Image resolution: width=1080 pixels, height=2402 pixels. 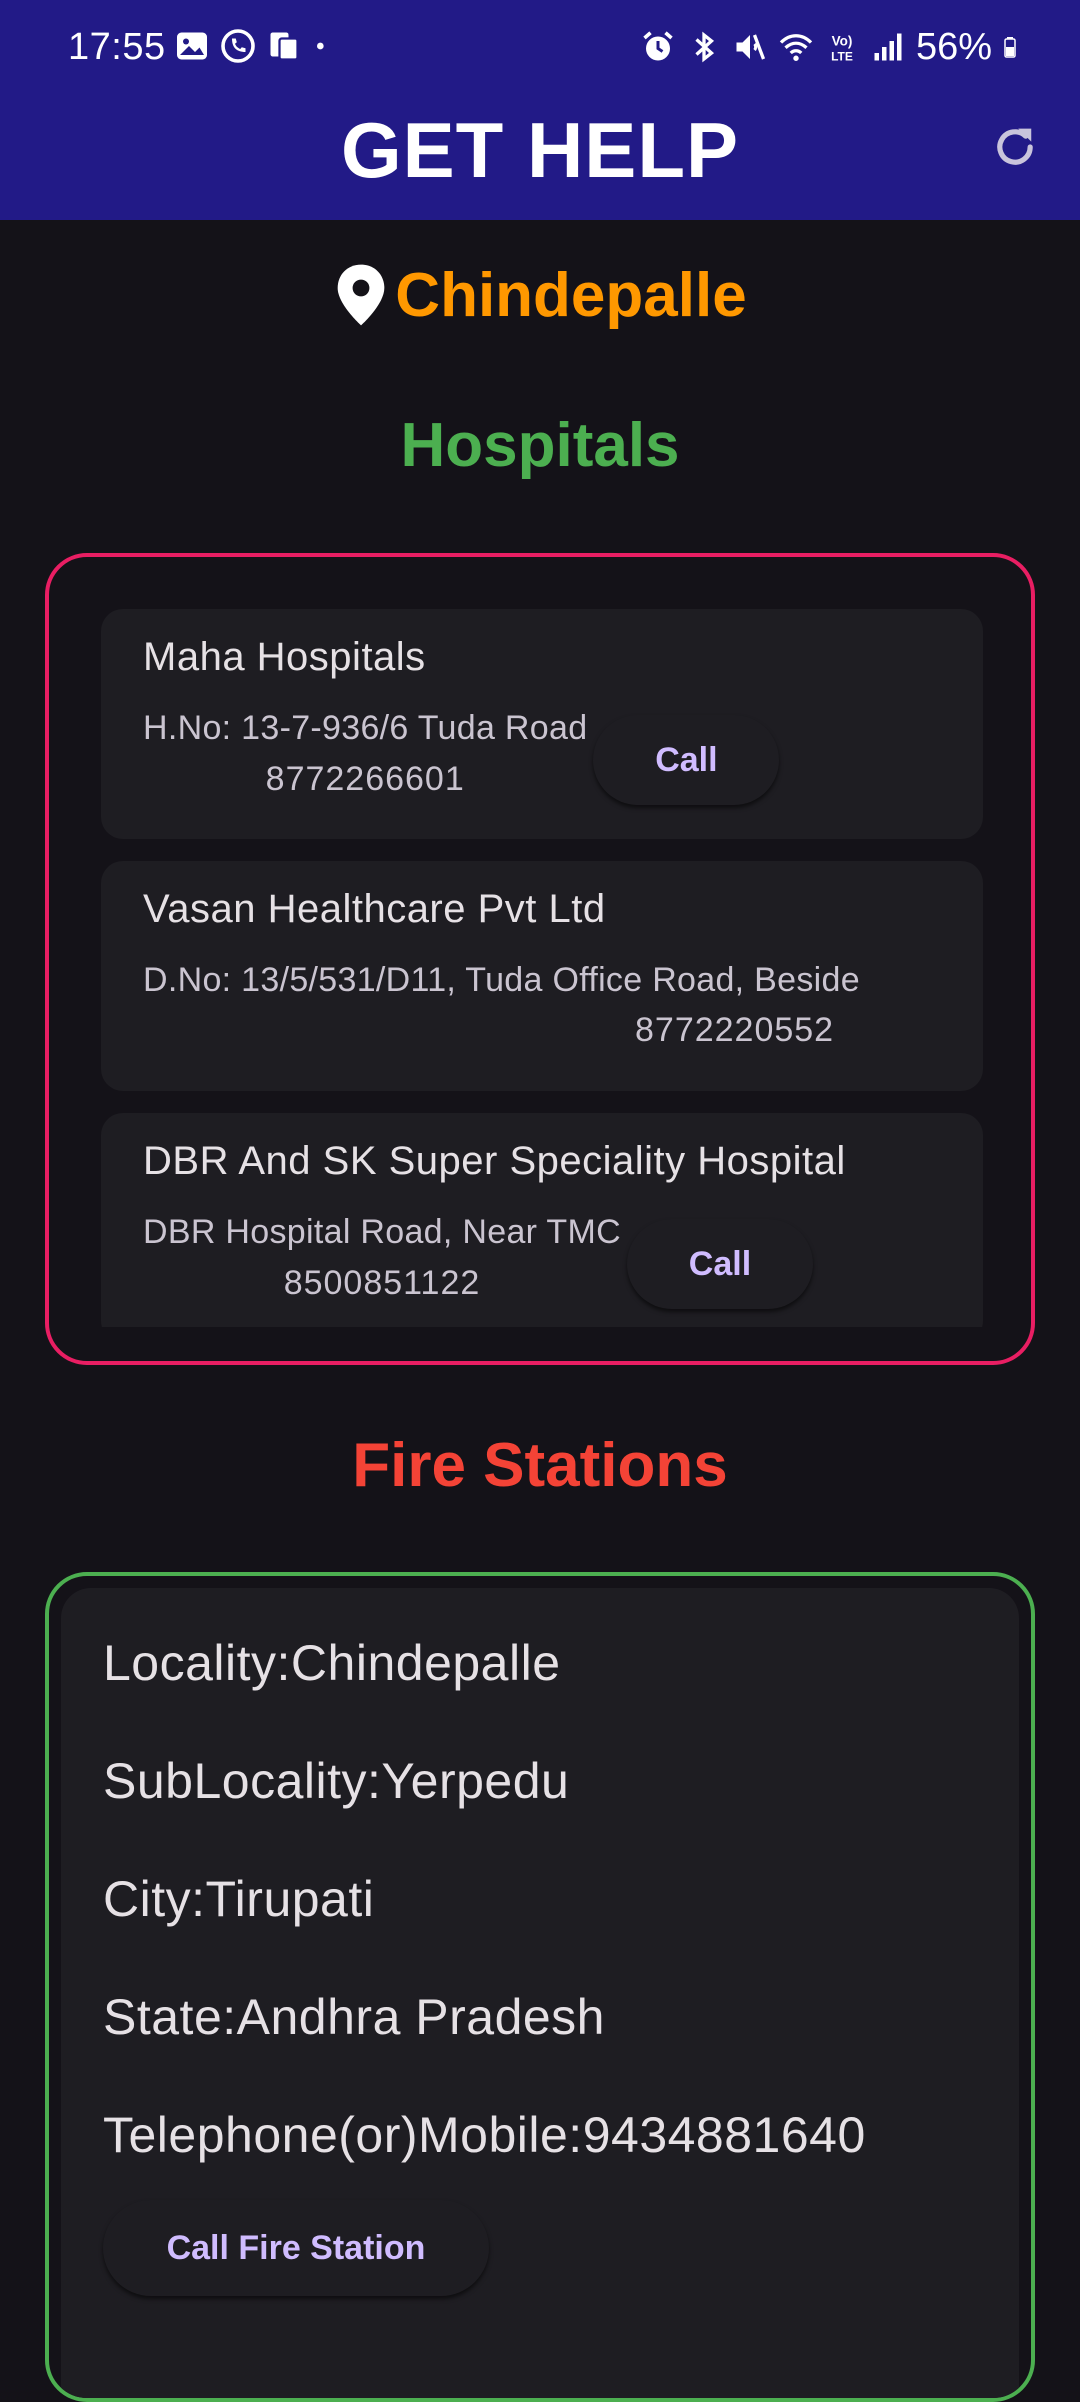 I want to click on call-fire-station-button: Call Fire Station, so click(x=296, y=2248).